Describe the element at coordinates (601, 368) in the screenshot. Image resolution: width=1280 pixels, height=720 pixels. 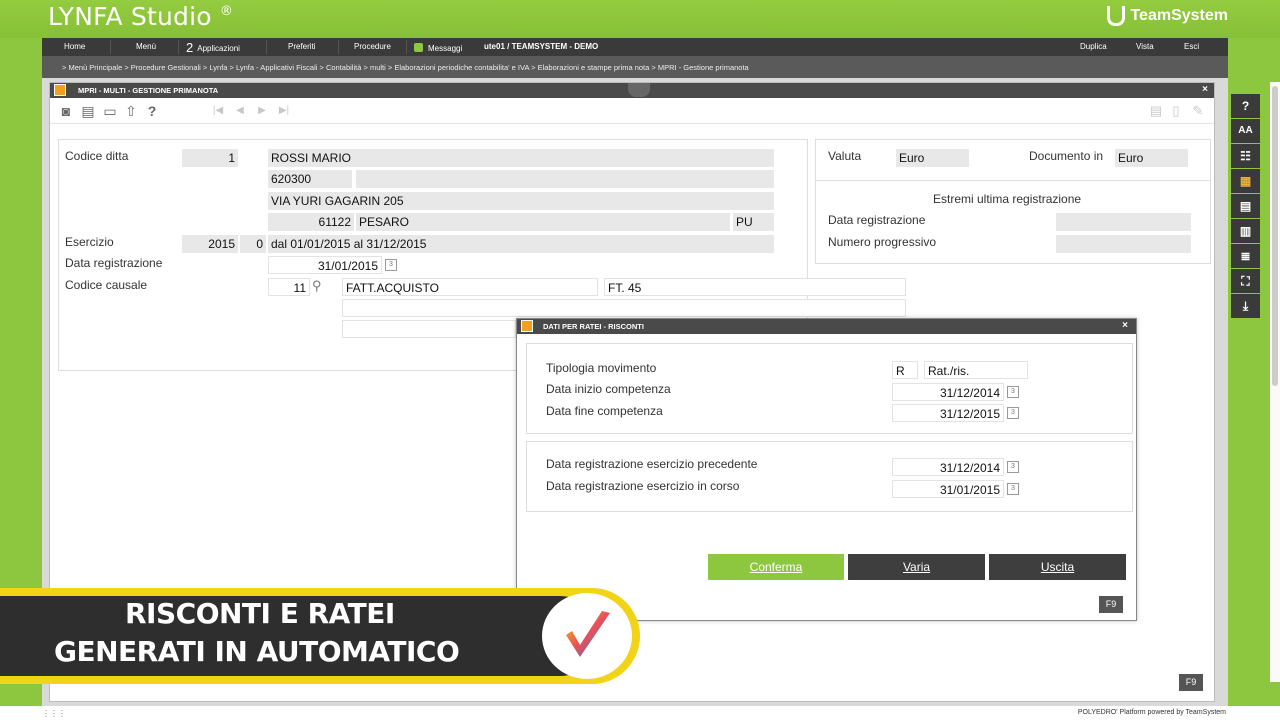
I see `tipologia-label: Tipologia movimento` at that location.